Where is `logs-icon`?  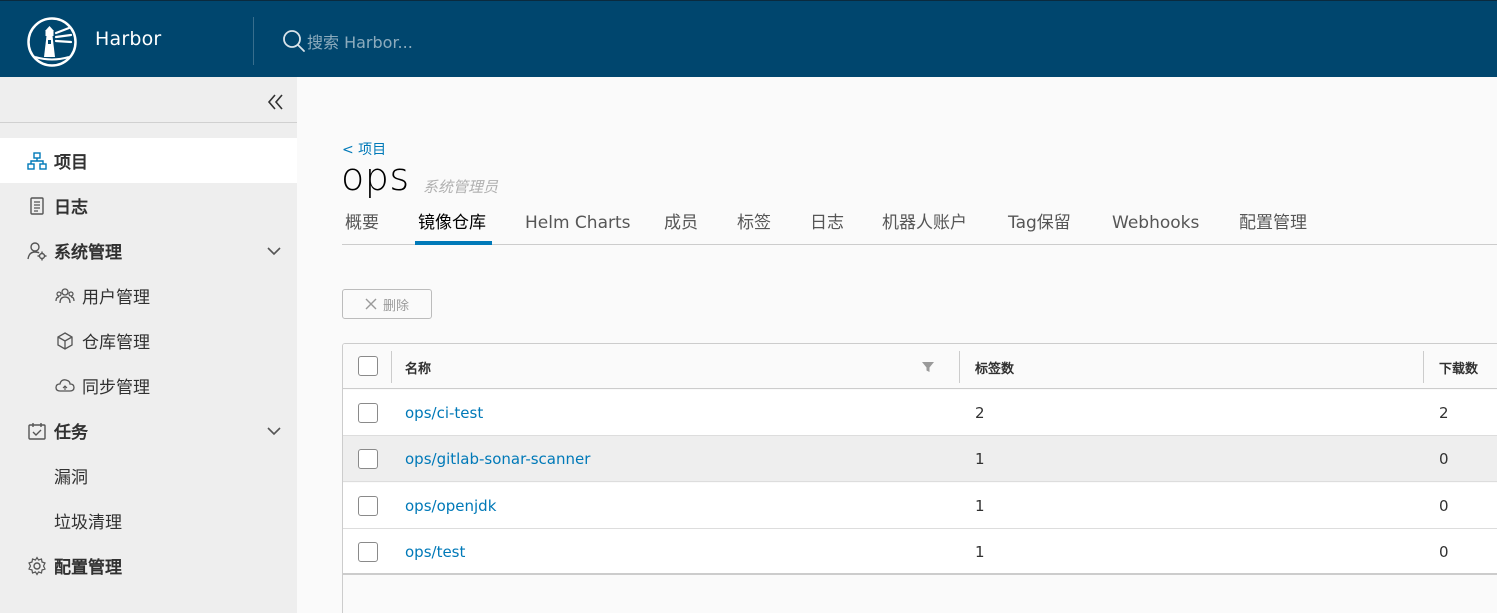 logs-icon is located at coordinates (37, 206).